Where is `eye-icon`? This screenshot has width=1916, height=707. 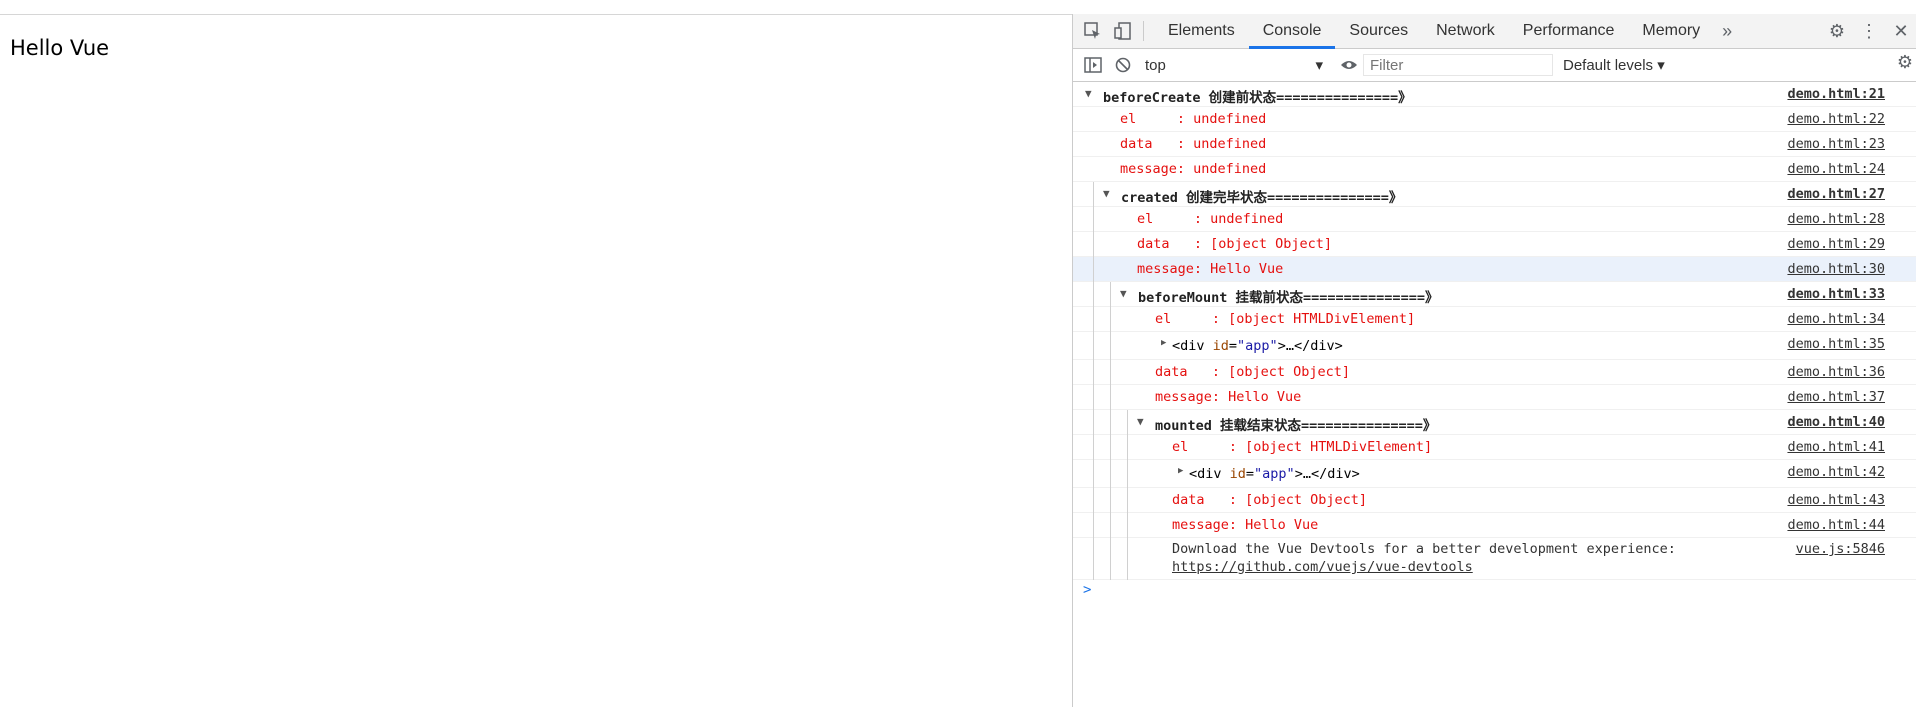
eye-icon is located at coordinates (1349, 65).